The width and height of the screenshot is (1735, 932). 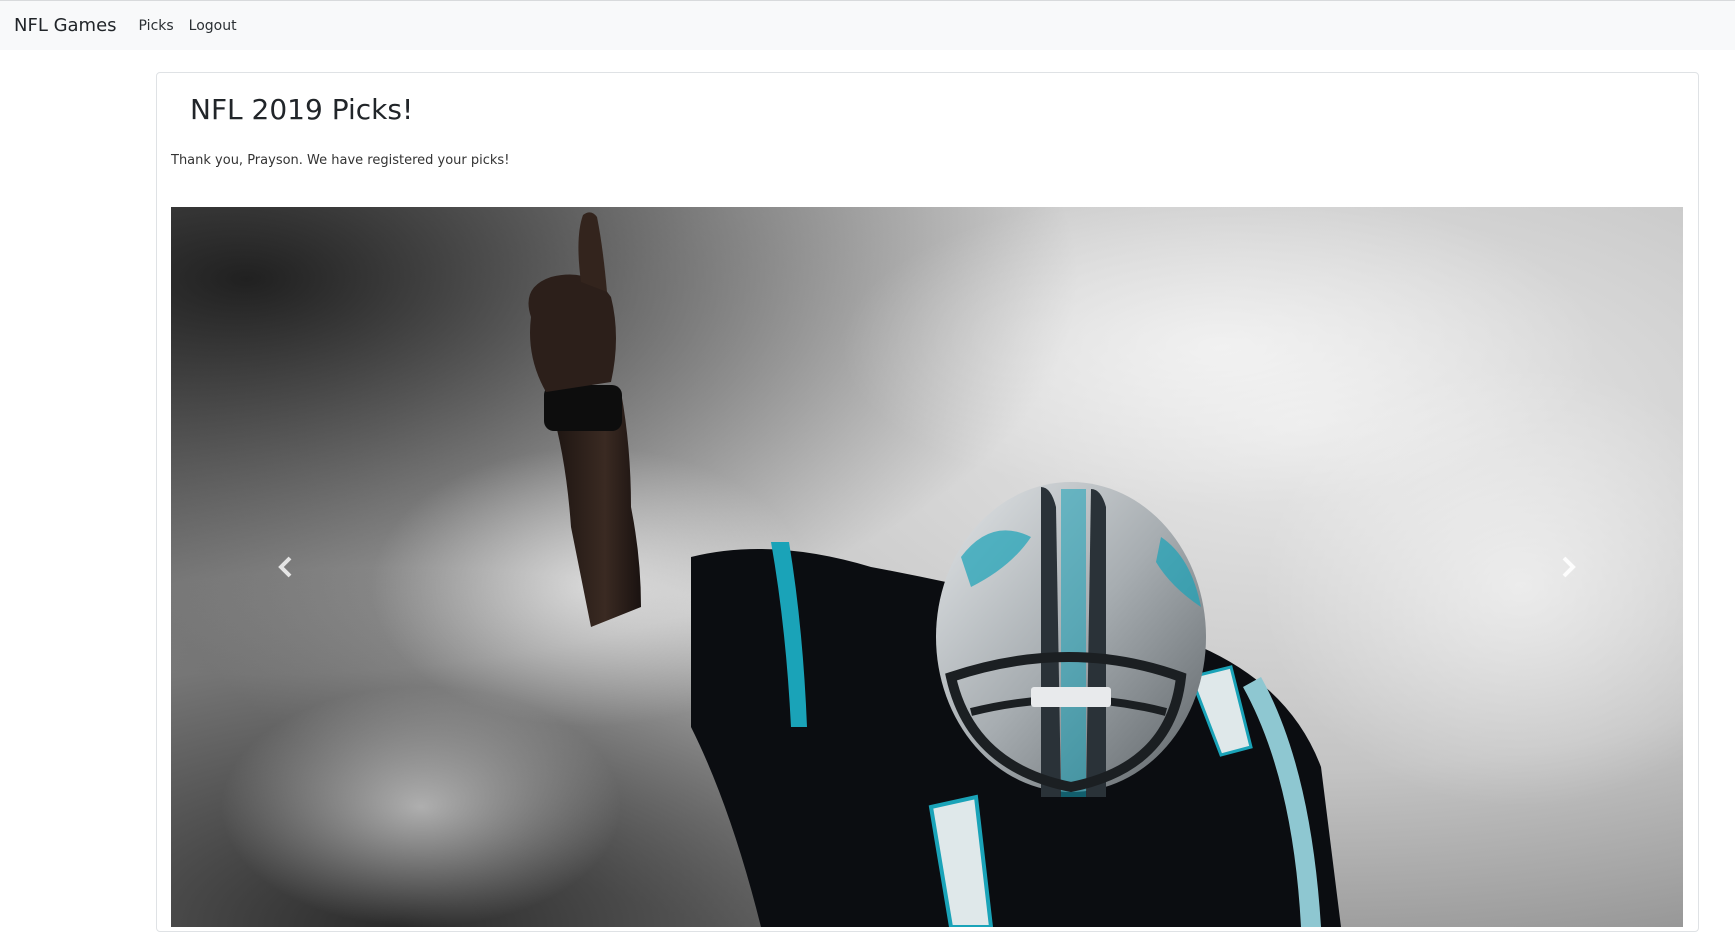 I want to click on top-navbar: NFL Games Picks Logout, so click(x=867, y=25).